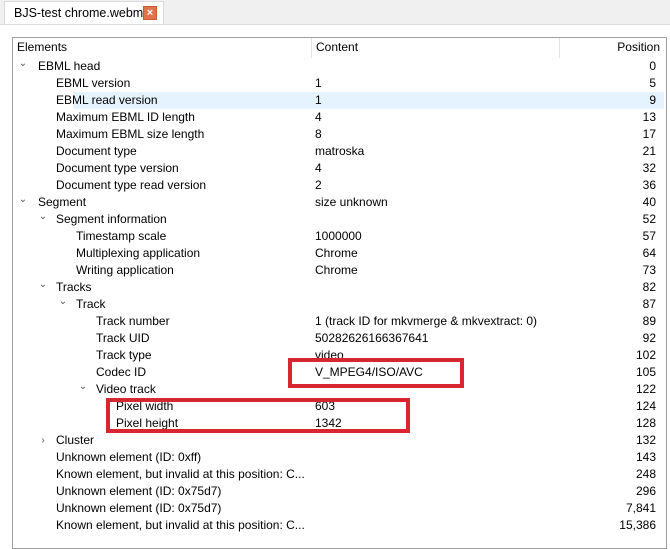 The height and width of the screenshot is (549, 670). I want to click on element-position: 92, so click(649, 338).